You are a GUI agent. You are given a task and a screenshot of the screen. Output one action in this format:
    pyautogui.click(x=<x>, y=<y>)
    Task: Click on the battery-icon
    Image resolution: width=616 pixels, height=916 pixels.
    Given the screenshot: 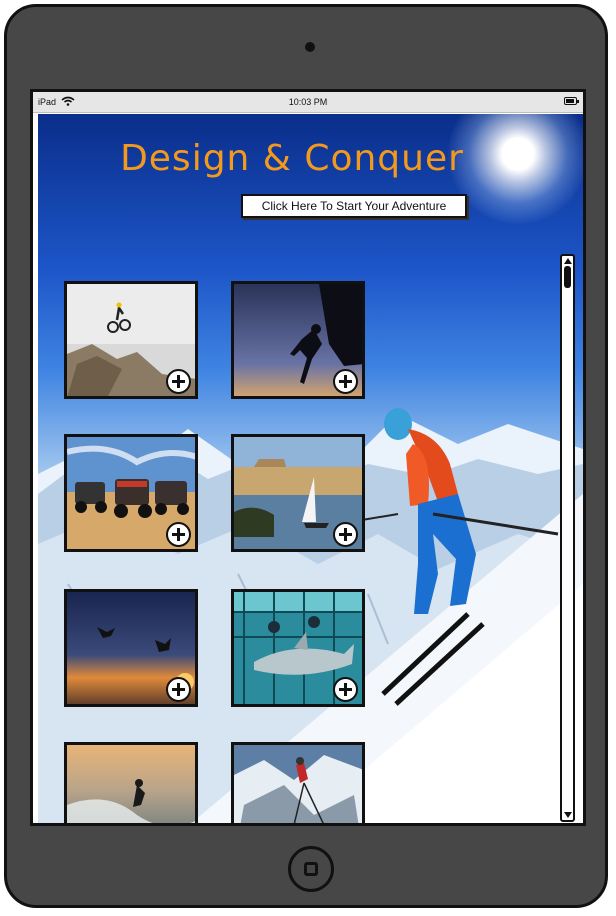 What is the action you would take?
    pyautogui.click(x=571, y=101)
    